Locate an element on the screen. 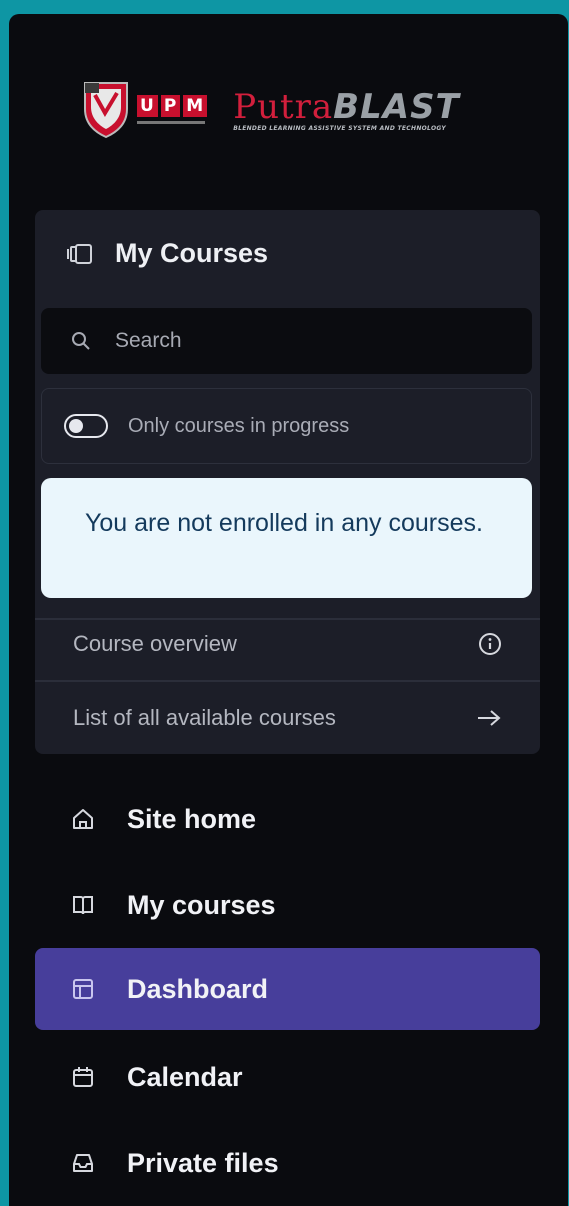  nav-item-private-files: Private files is located at coordinates (287, 1163).